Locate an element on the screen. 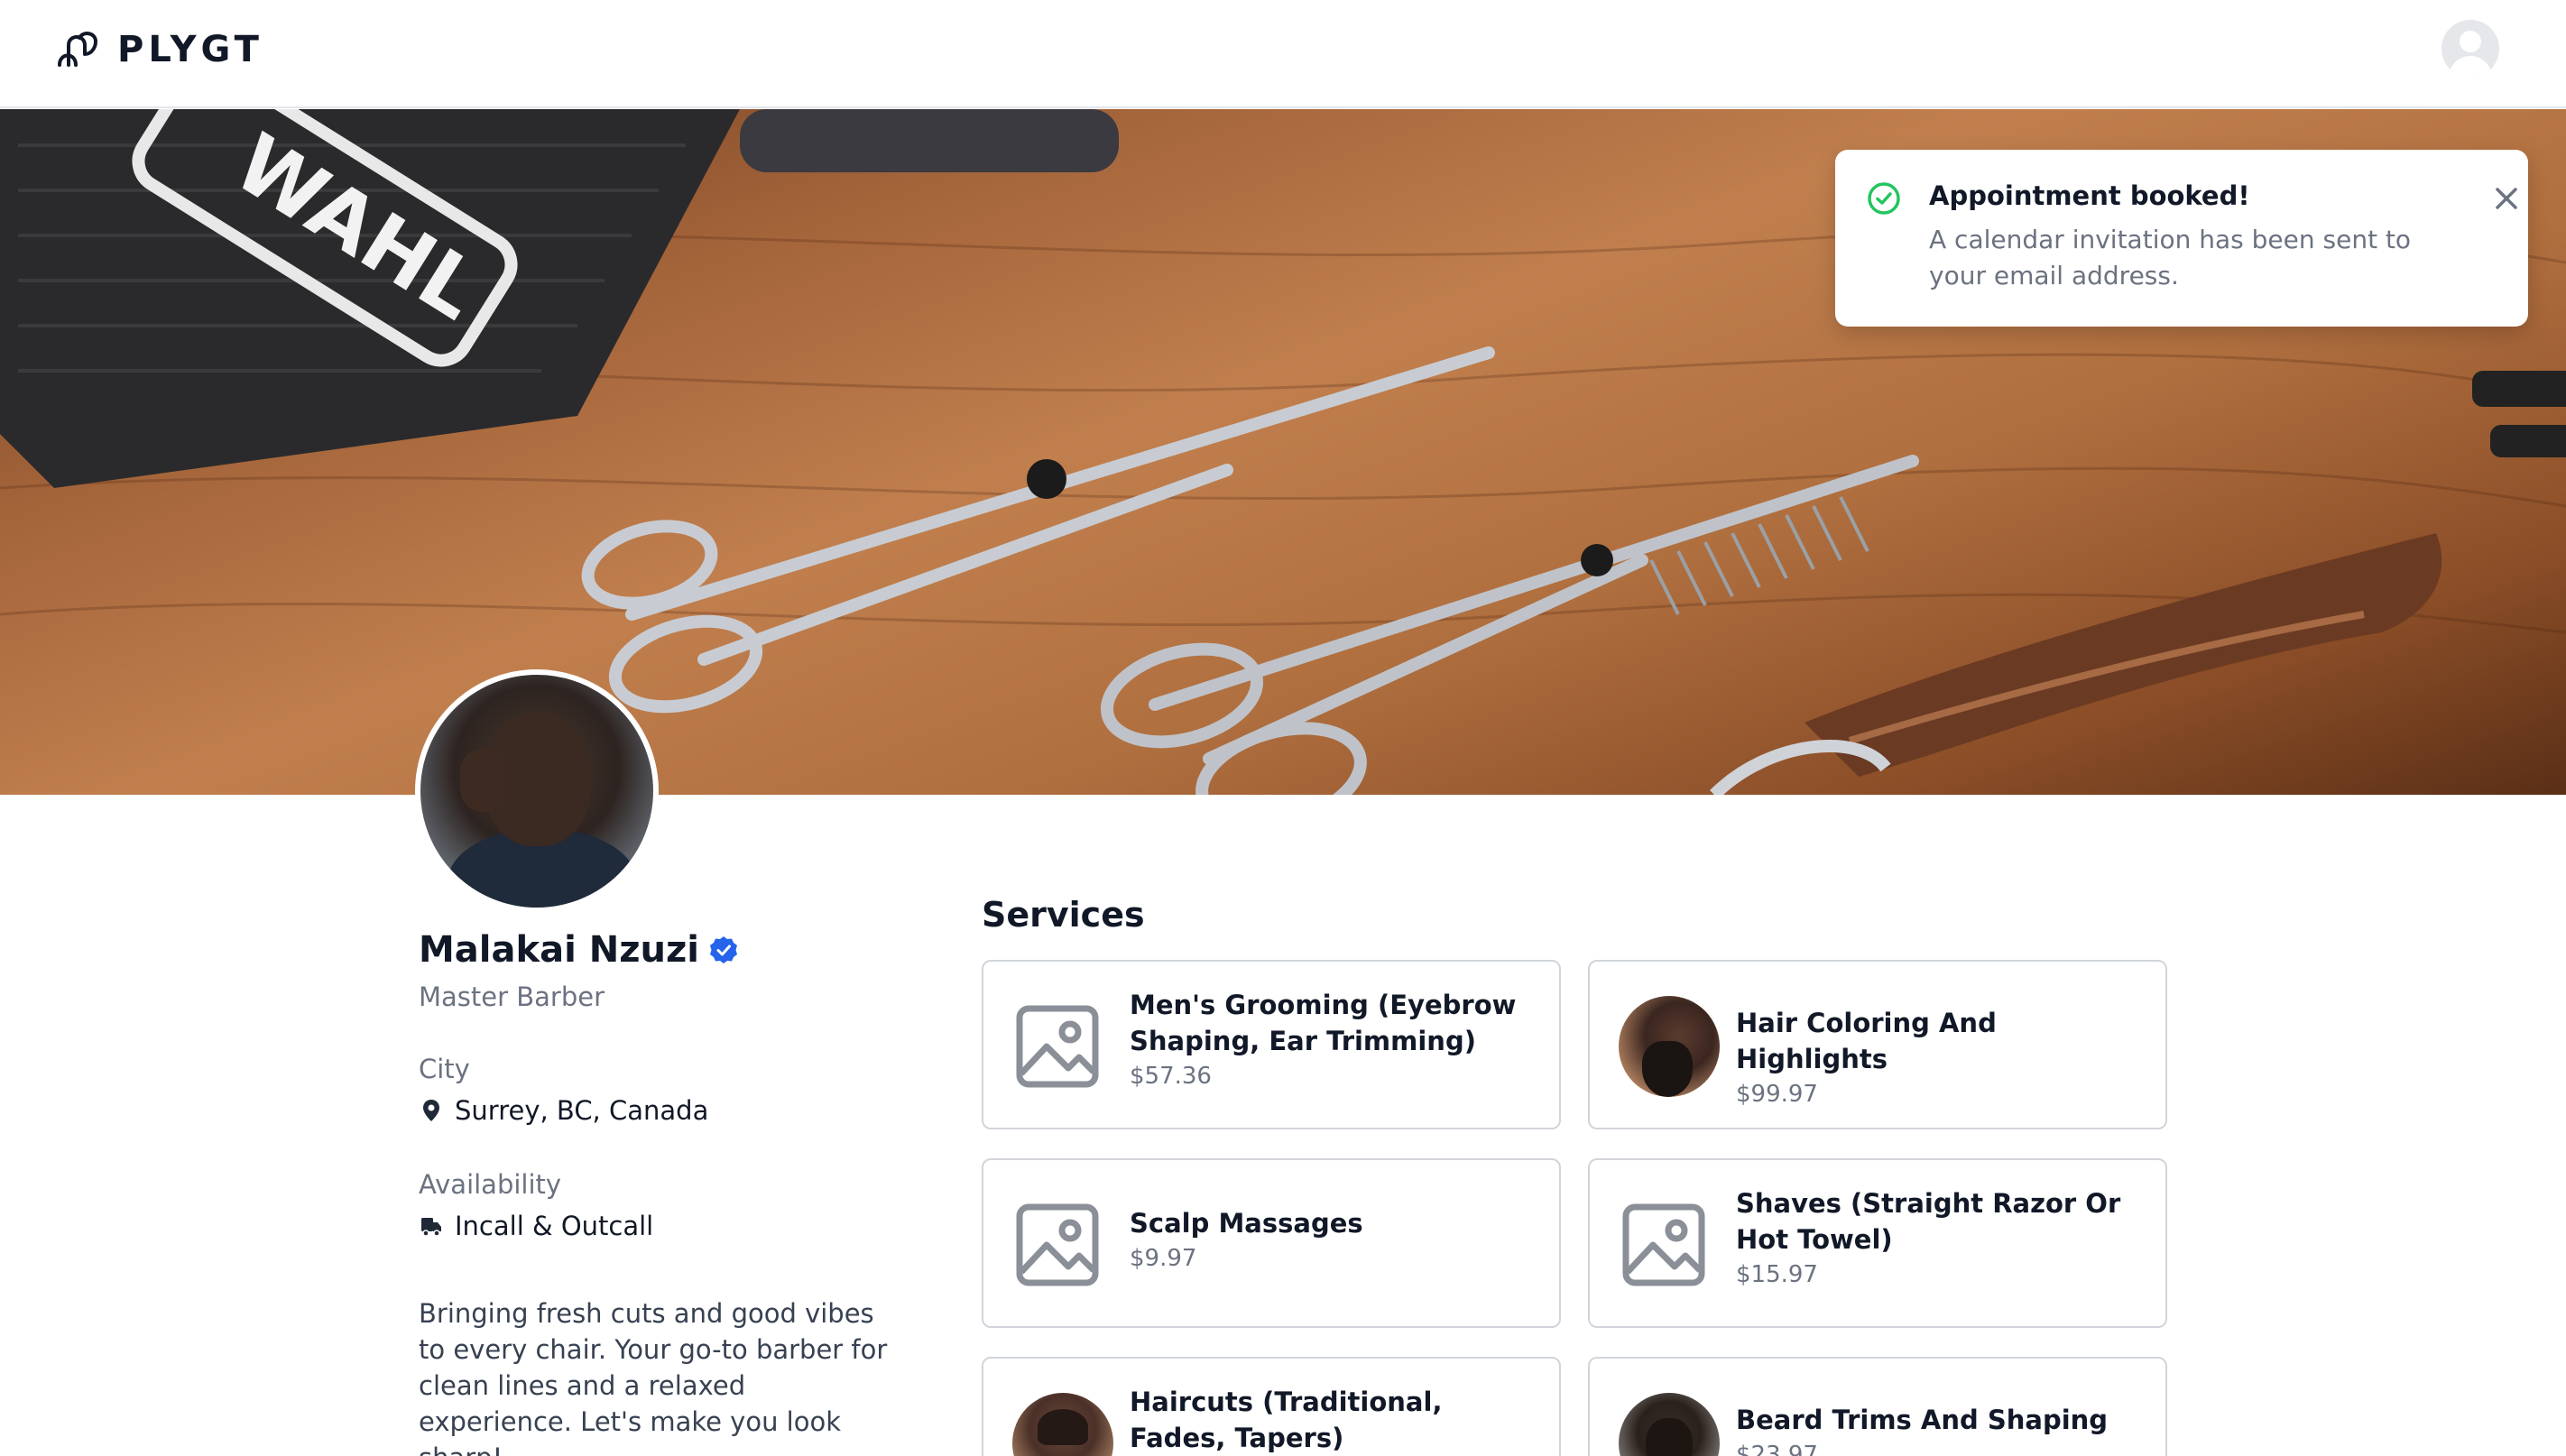 This screenshot has height=1456, width=2566. service-name: Hair Coloring And Highlights is located at coordinates (1867, 1041).